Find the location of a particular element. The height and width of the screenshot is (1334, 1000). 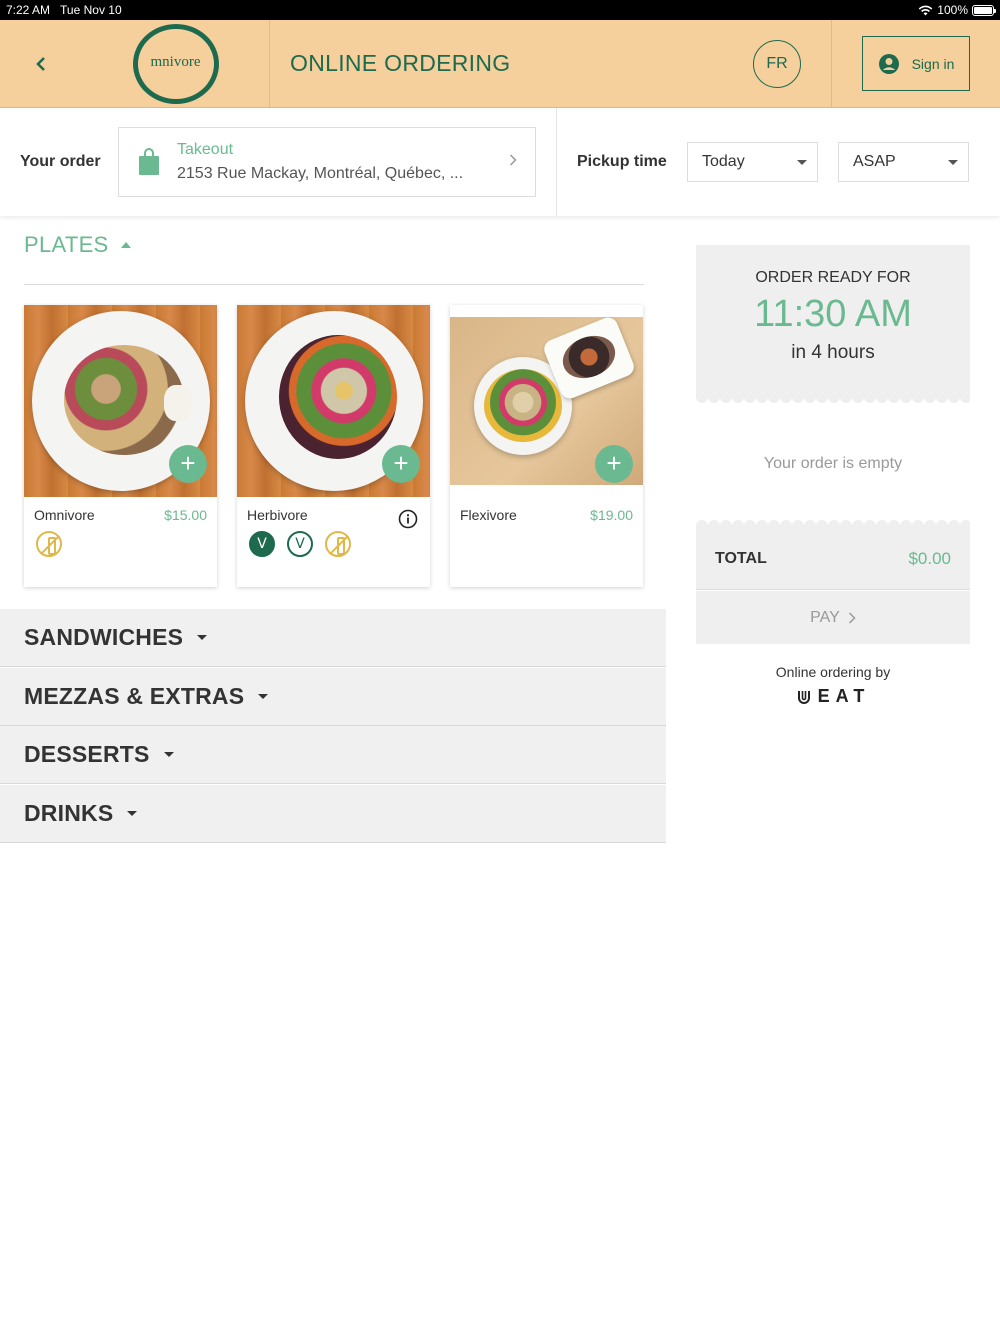

cart-empty-message: Your order is empty is located at coordinates (833, 463).